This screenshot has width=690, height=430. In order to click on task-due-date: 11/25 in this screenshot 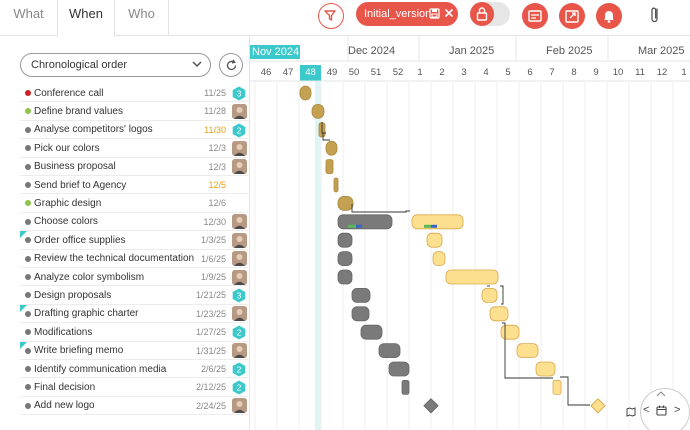, I will do `click(215, 93)`.